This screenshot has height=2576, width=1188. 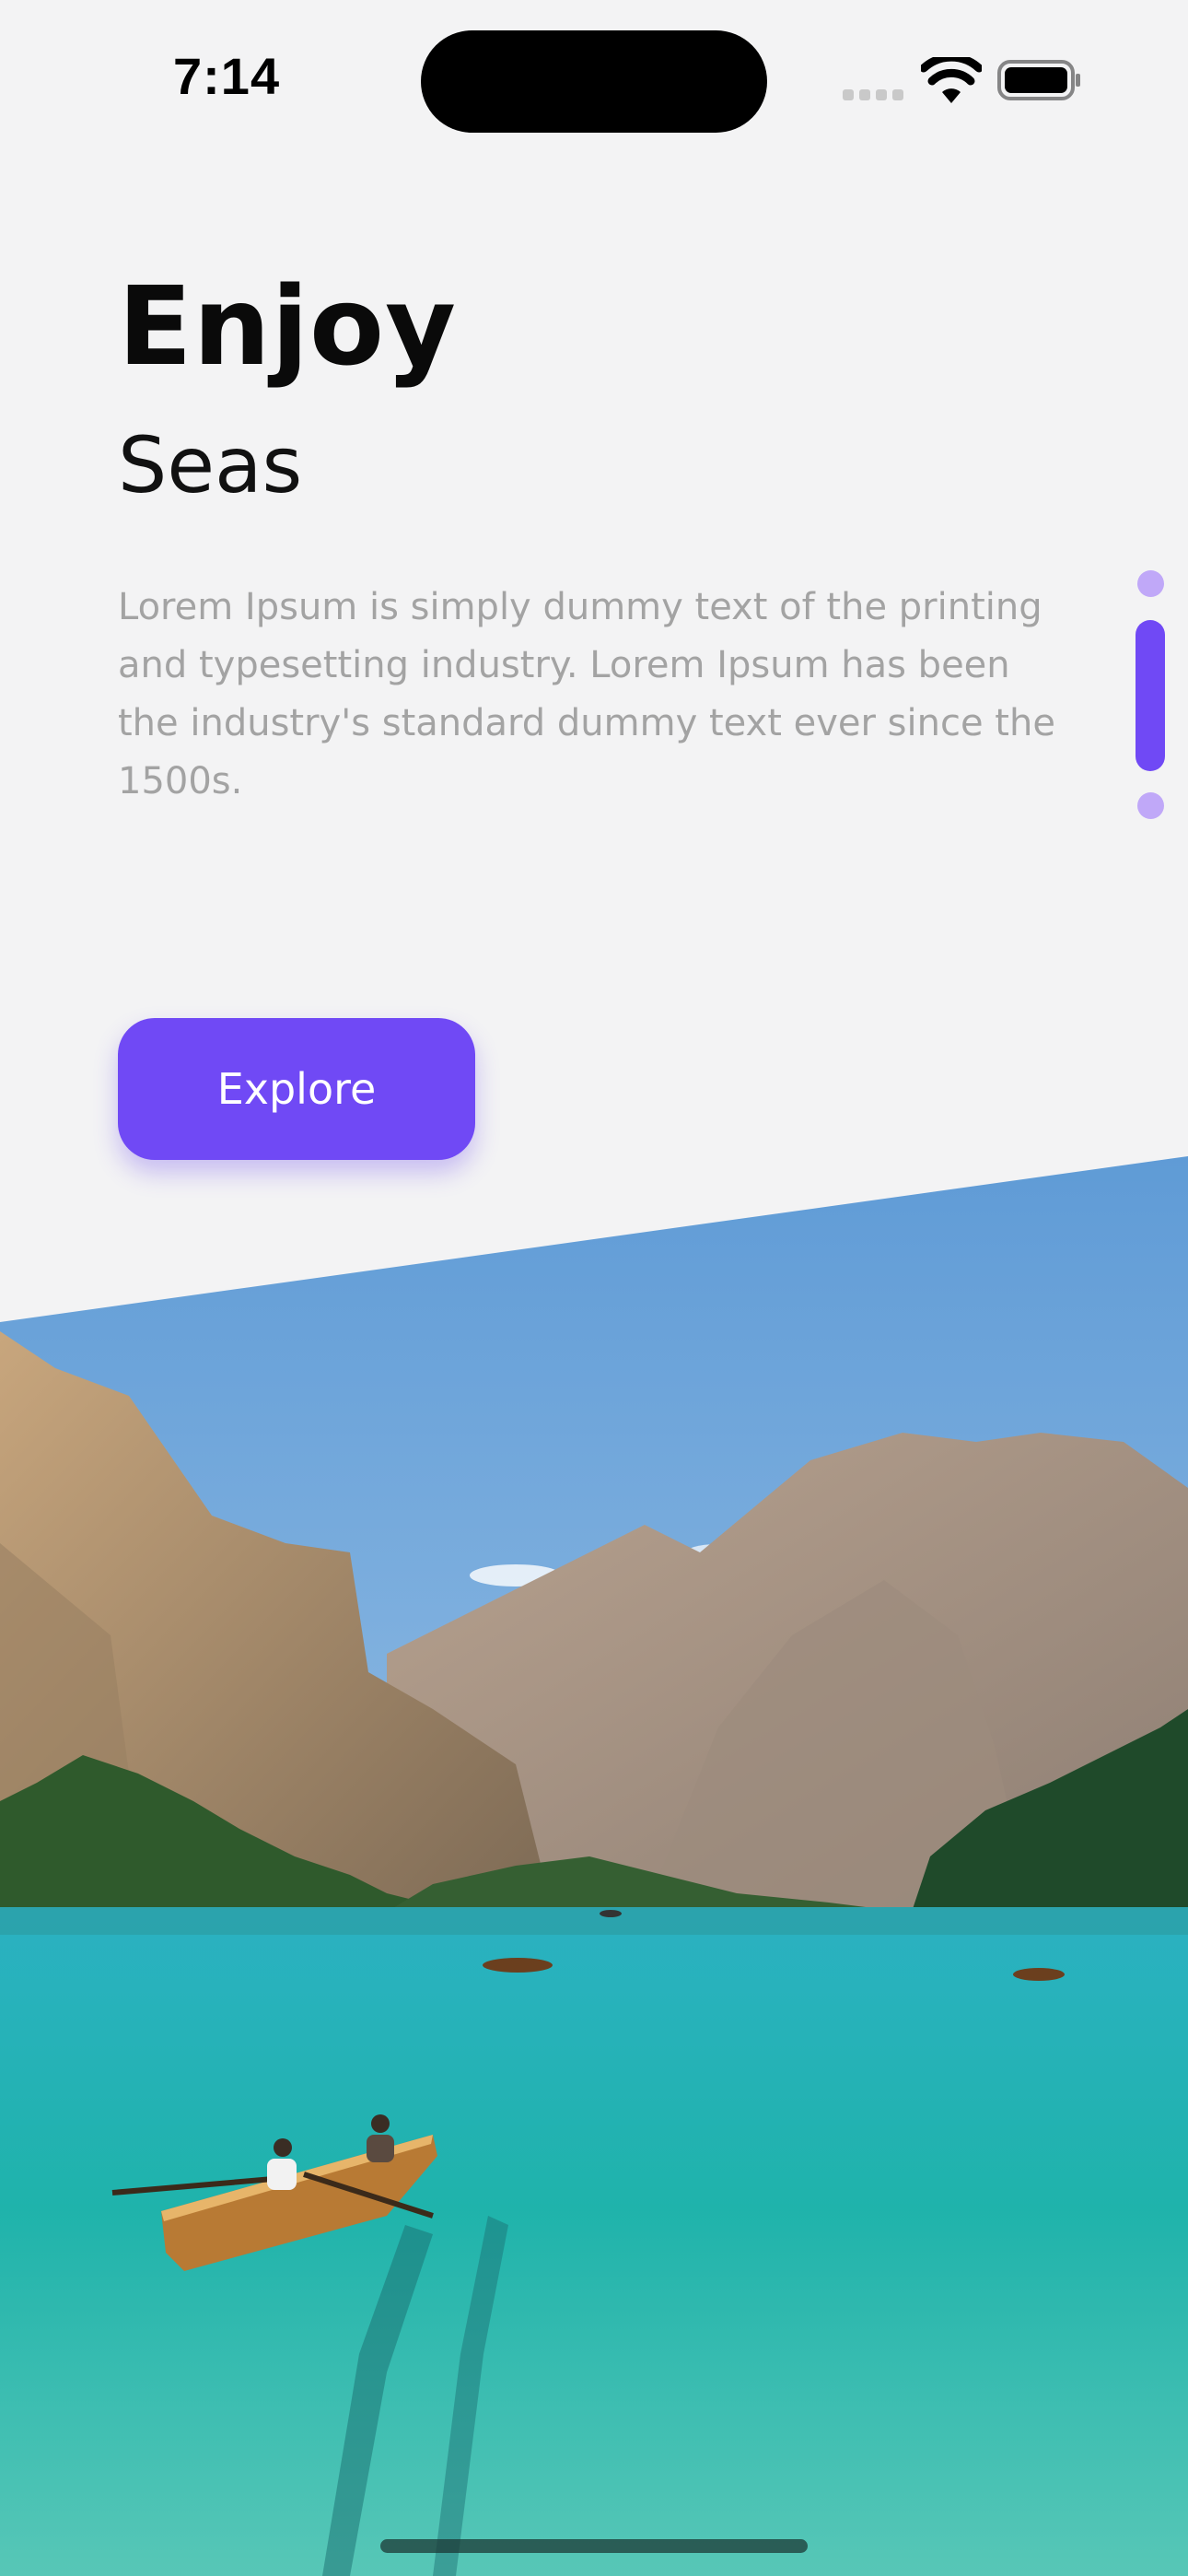 I want to click on dynamic-island, so click(x=594, y=81).